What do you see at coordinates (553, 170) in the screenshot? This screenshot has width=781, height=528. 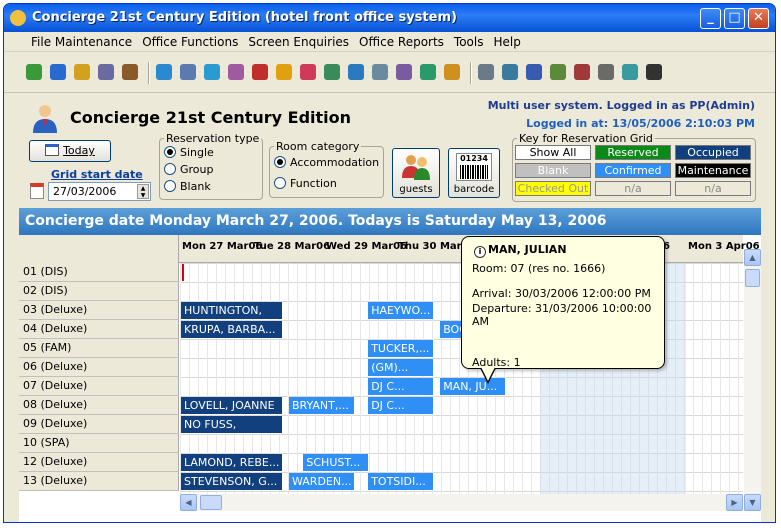 I see `key-blank: Blank` at bounding box center [553, 170].